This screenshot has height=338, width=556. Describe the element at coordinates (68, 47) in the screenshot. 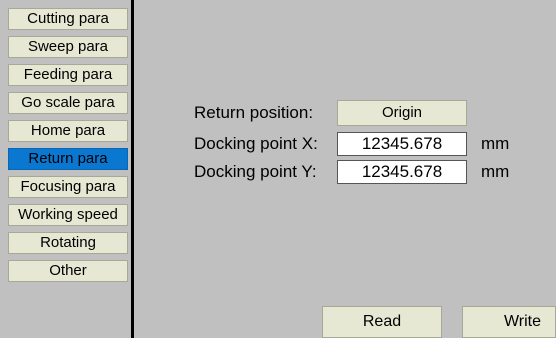

I see `sidebar-item-sweep-para: Sweep para` at that location.